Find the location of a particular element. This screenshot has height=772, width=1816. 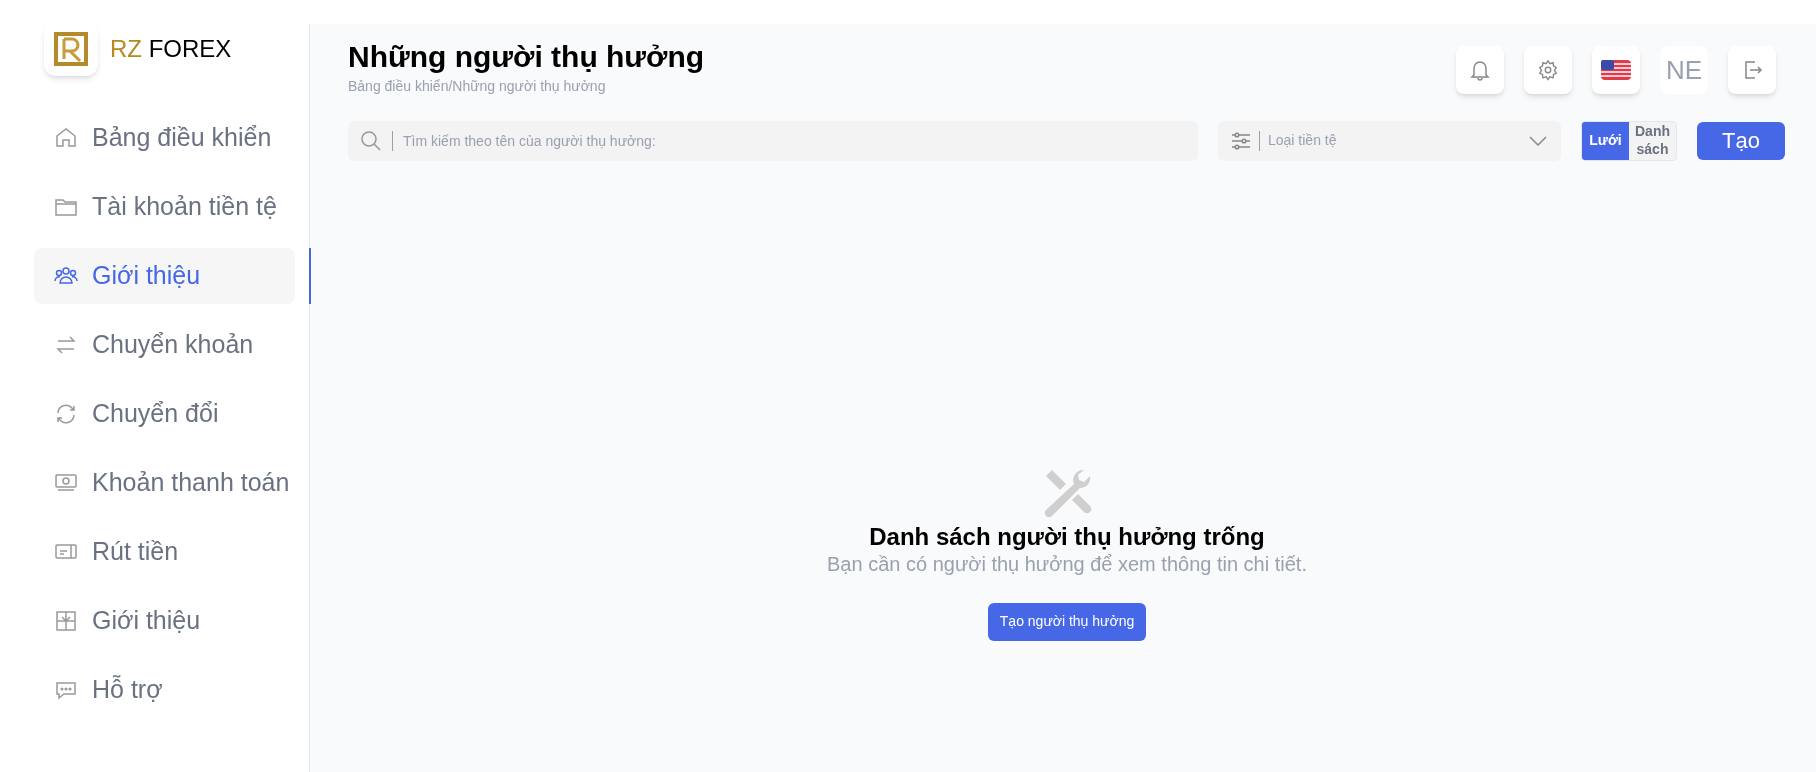

settings-icon is located at coordinates (1548, 70).